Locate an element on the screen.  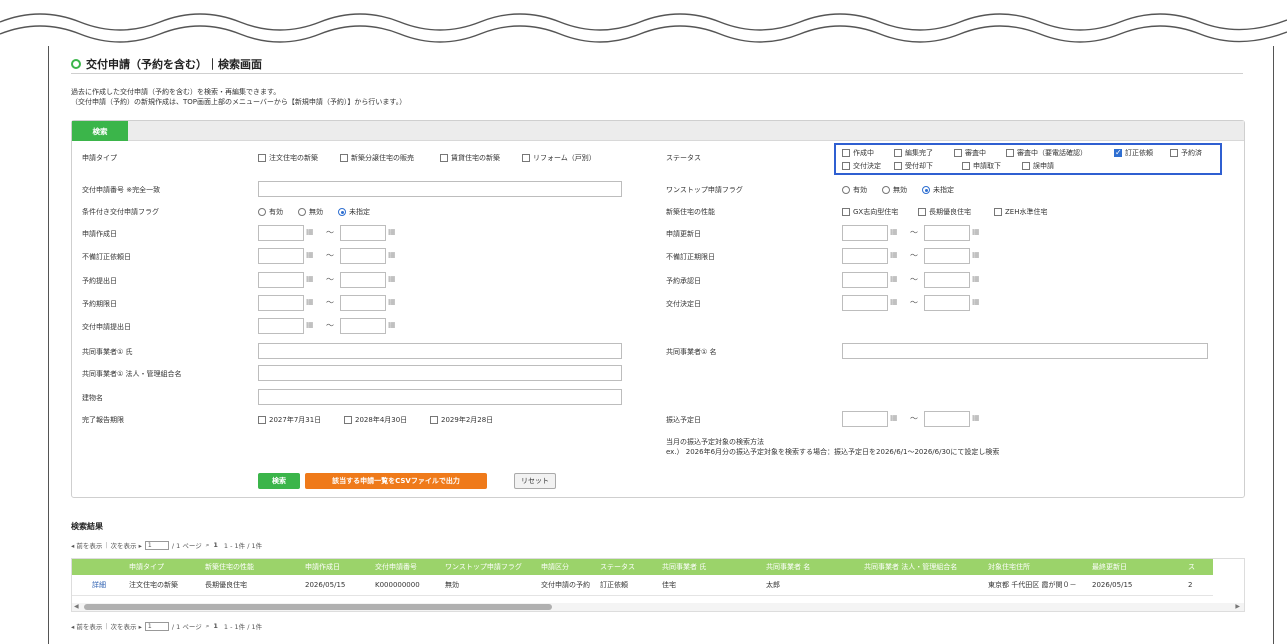
csv-export-button: 該当する申請一覧をCSVファイルで出力 is located at coordinates (396, 481).